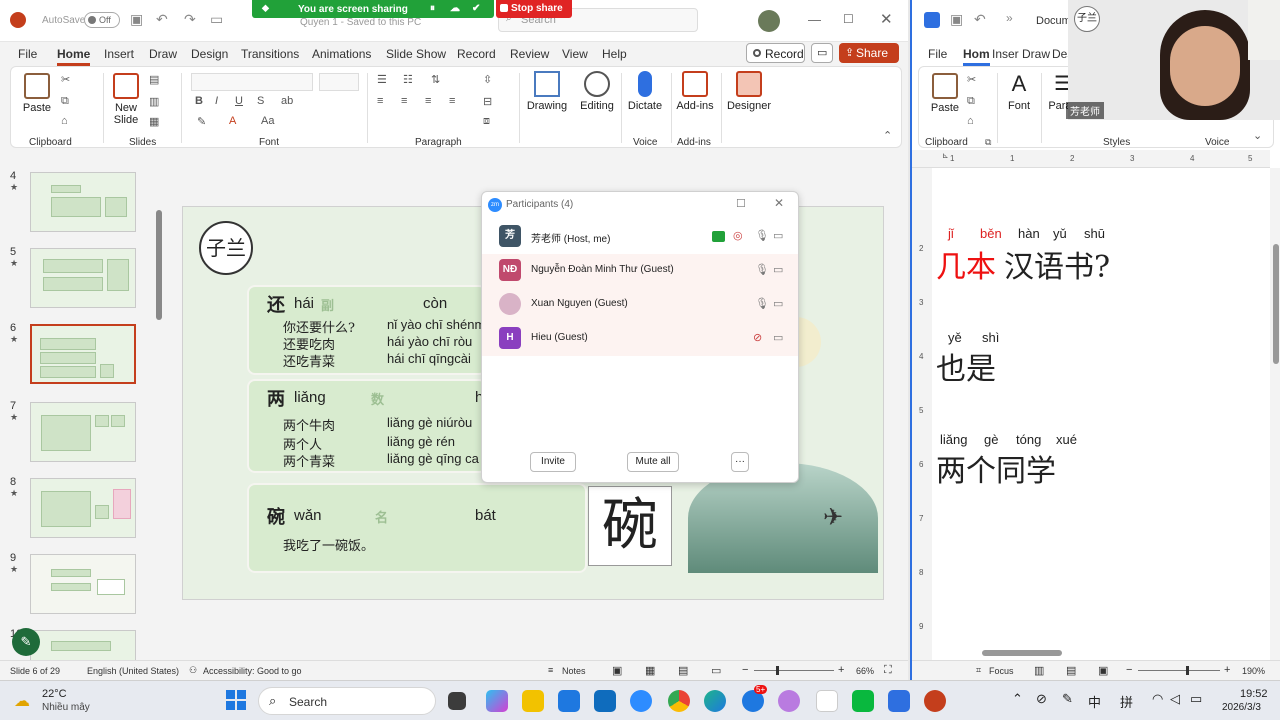 This screenshot has width=1280, height=720. I want to click on paste-button: Paste, so click(37, 93).